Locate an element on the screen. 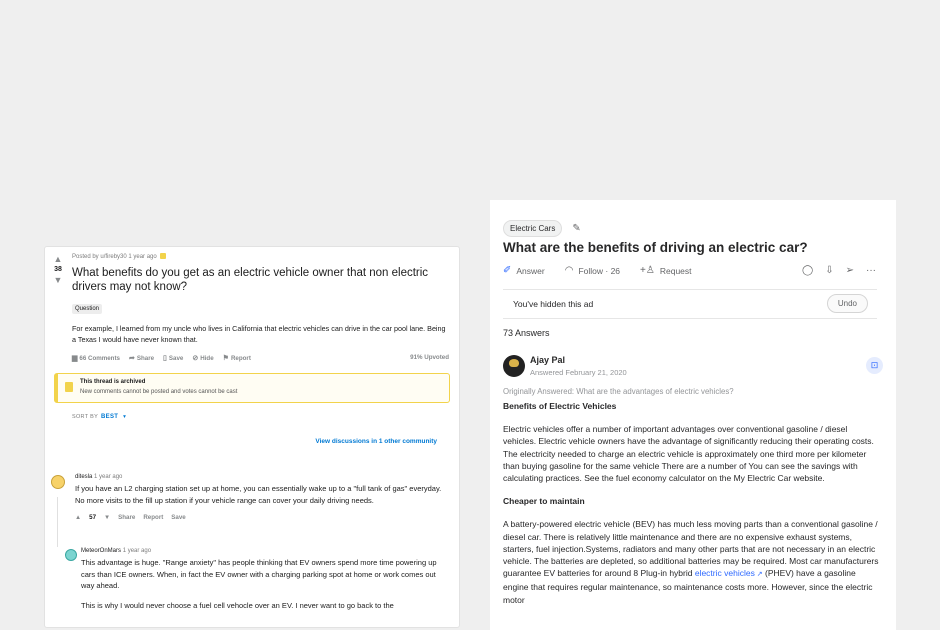 This screenshot has height=630, width=940. comments-button: ▆ 66 Comments is located at coordinates (96, 358).